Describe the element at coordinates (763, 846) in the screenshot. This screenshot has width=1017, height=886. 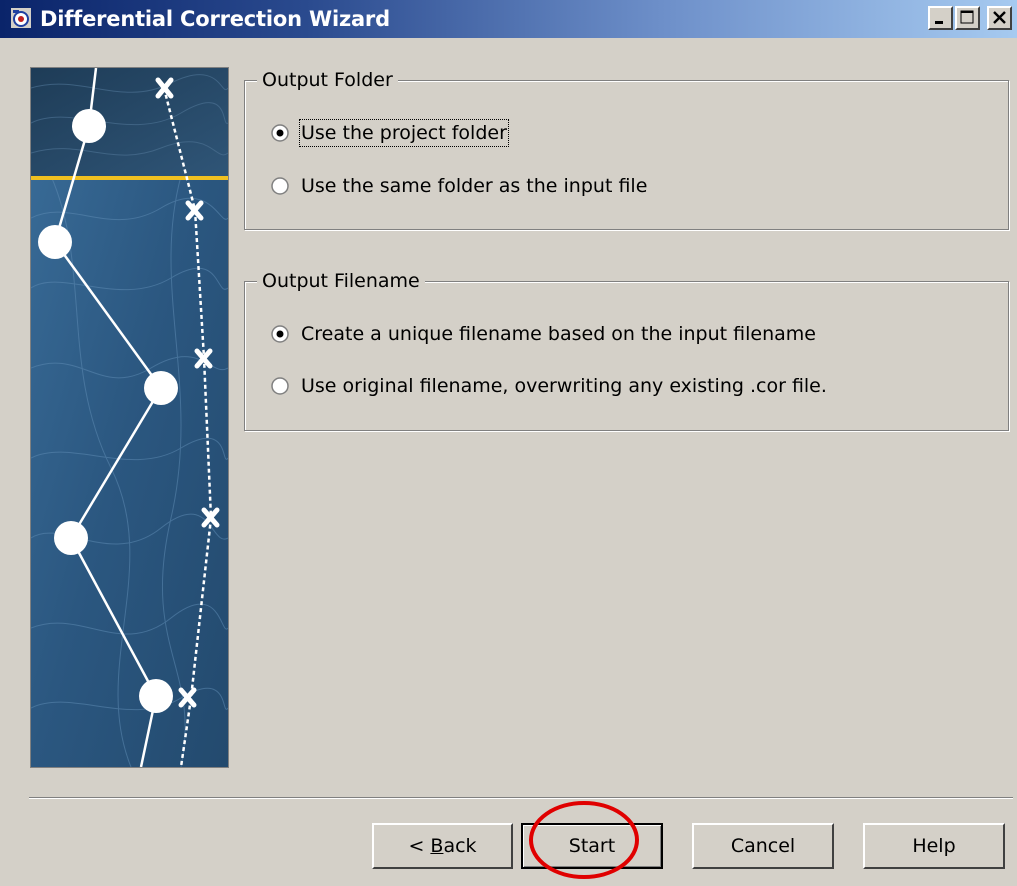
I see `cancel-button: Cancel` at that location.